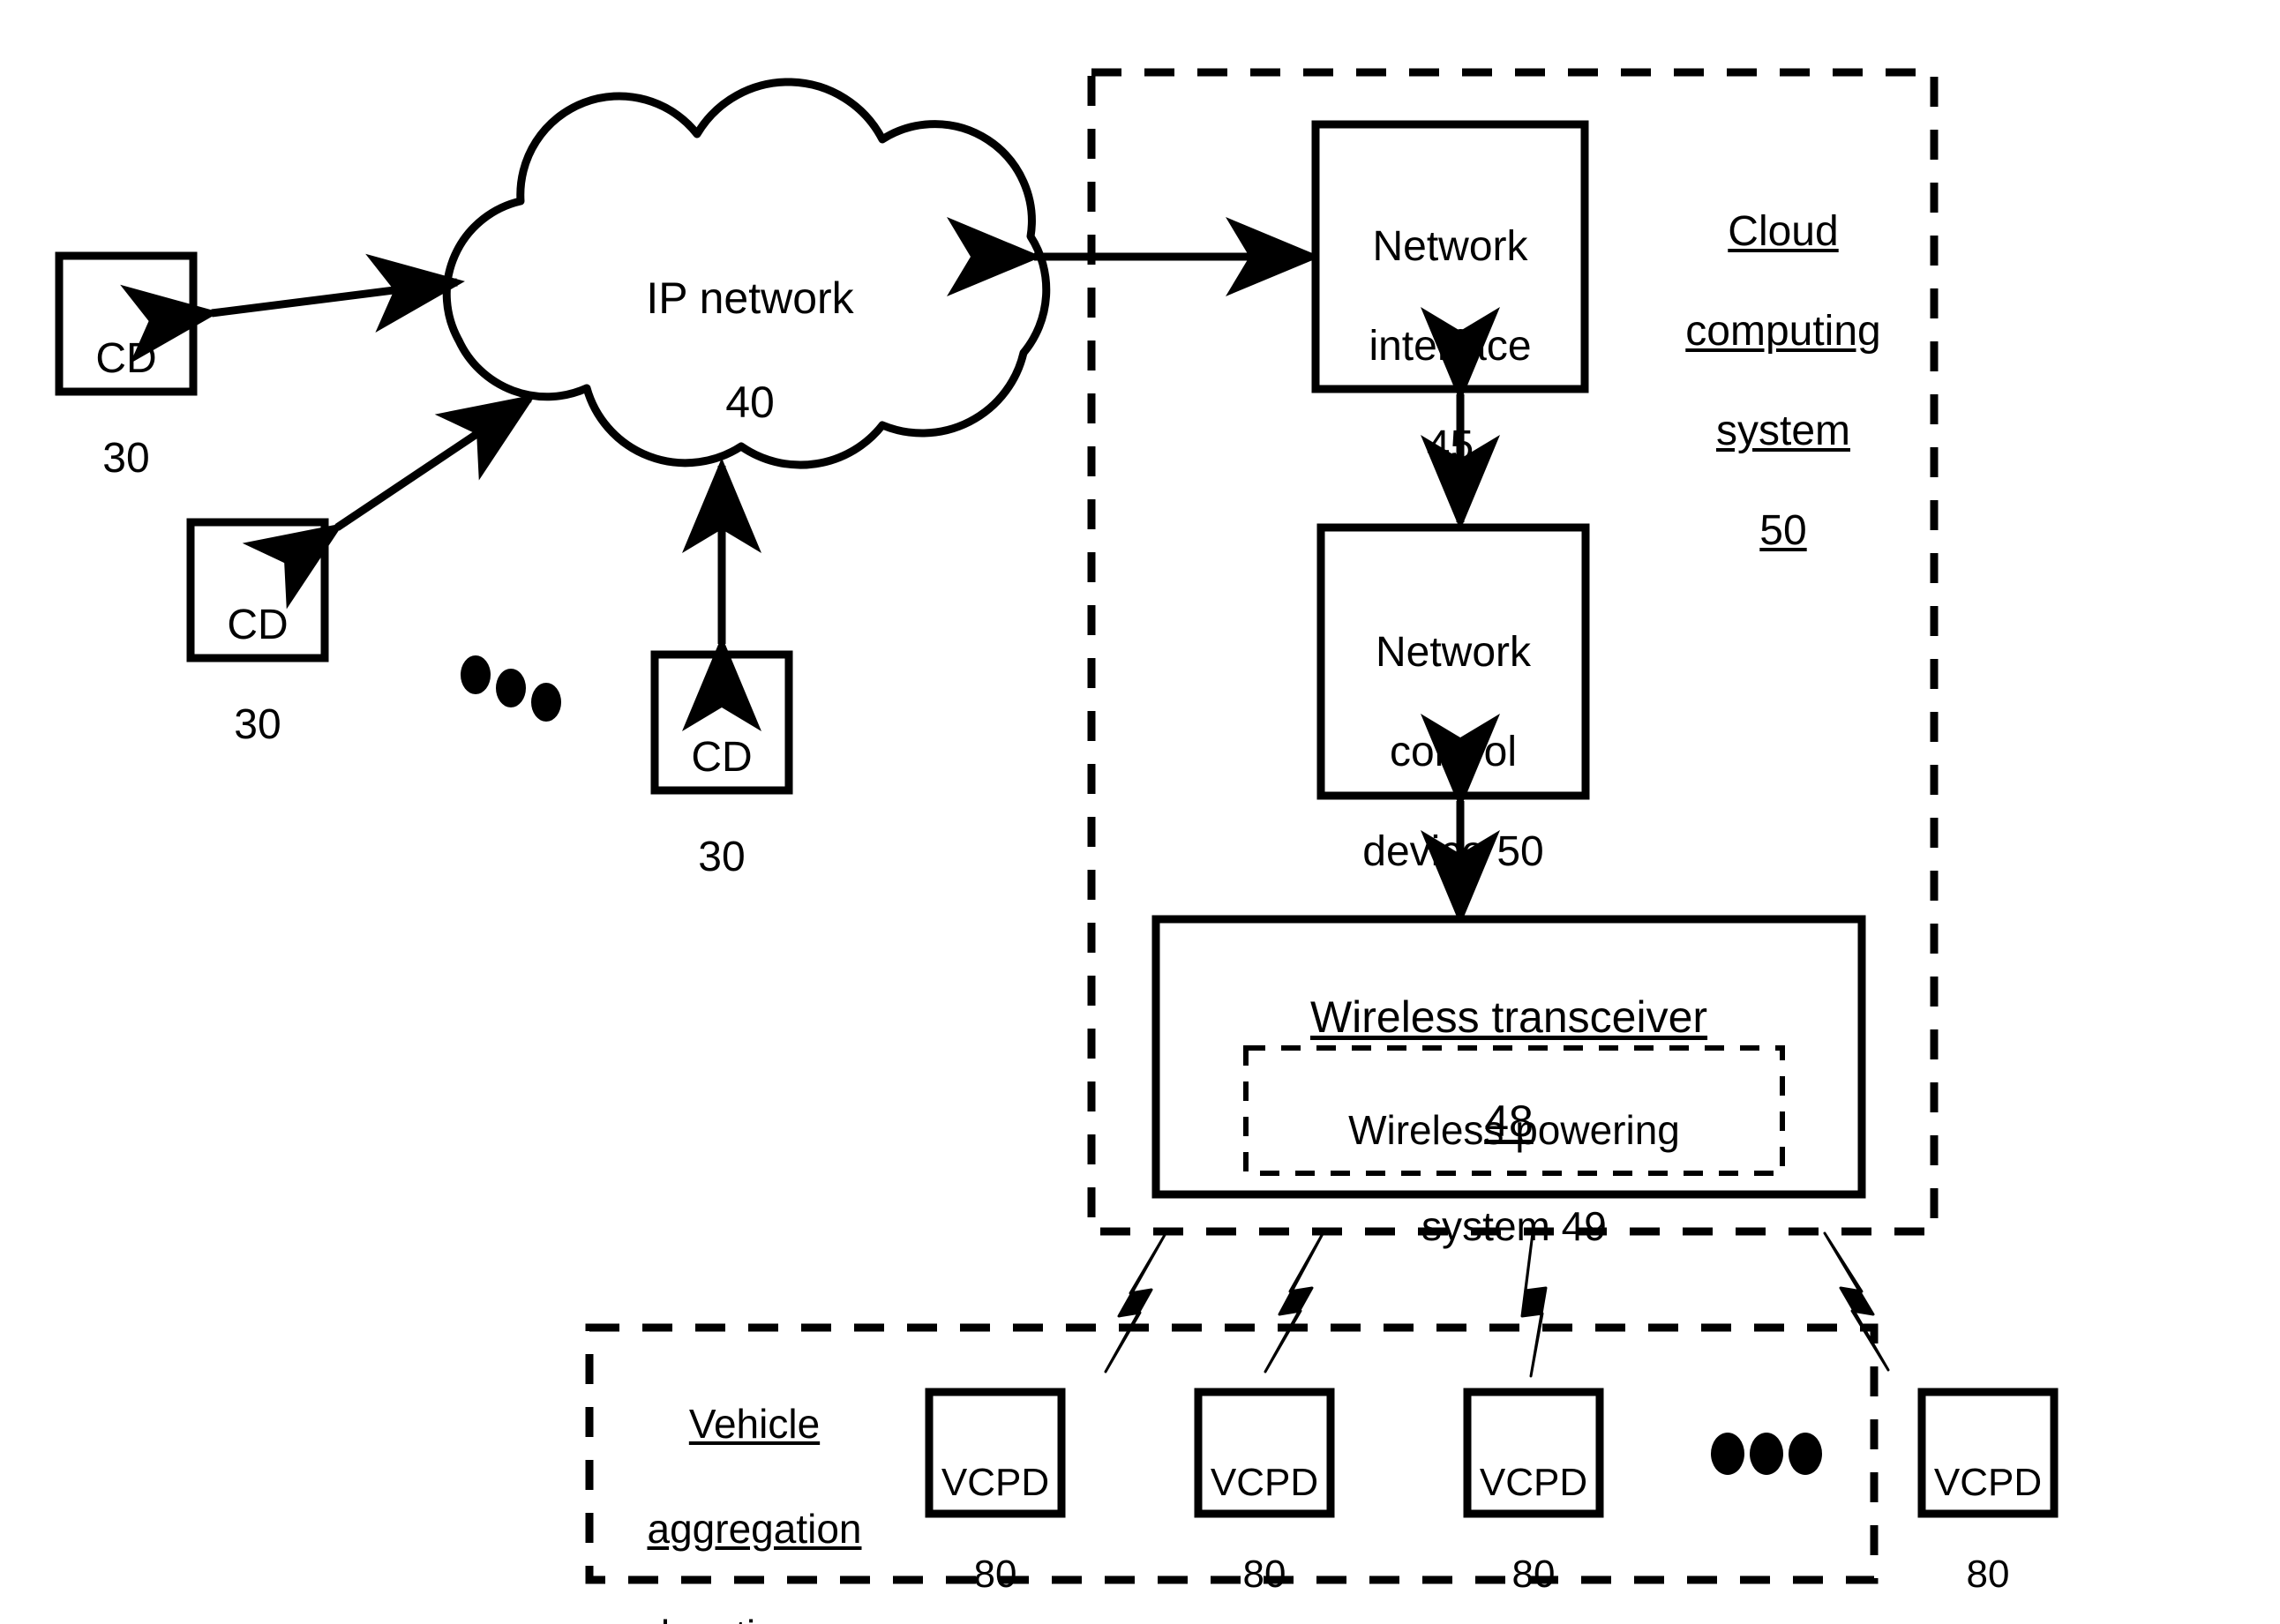 This screenshot has width=2280, height=1624. Describe the element at coordinates (995, 1482) in the screenshot. I see `vcpd-1-line1: VCPD` at that location.